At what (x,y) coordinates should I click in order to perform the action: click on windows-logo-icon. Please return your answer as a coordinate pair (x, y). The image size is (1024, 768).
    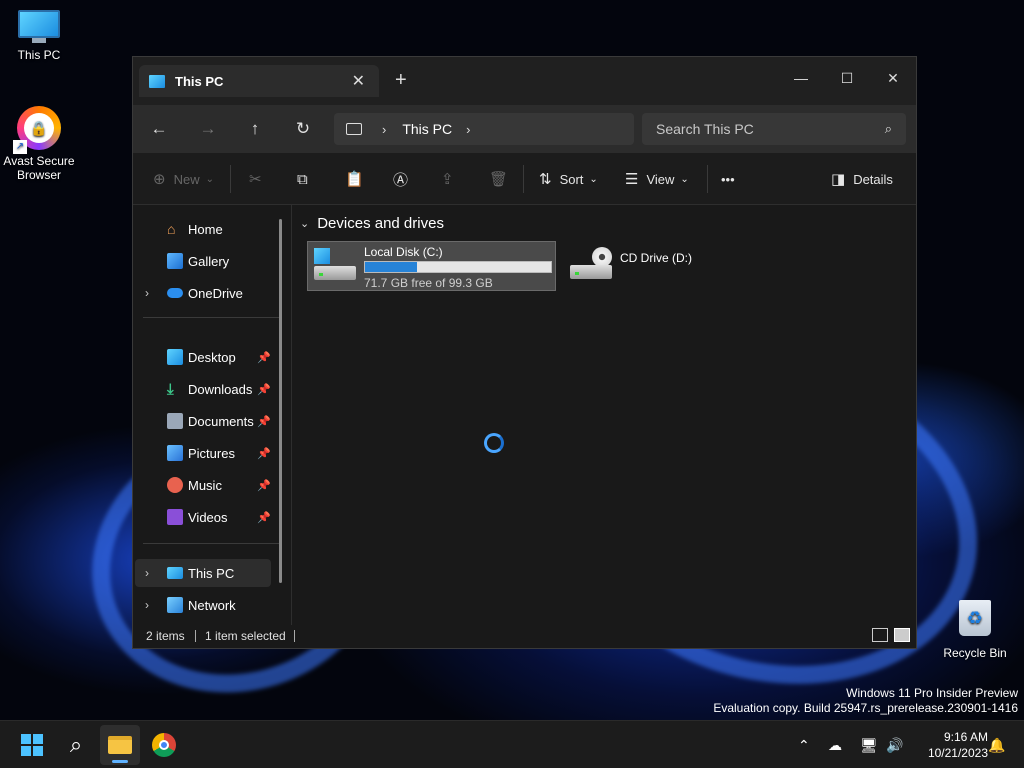
    Looking at the image, I should click on (32, 745).